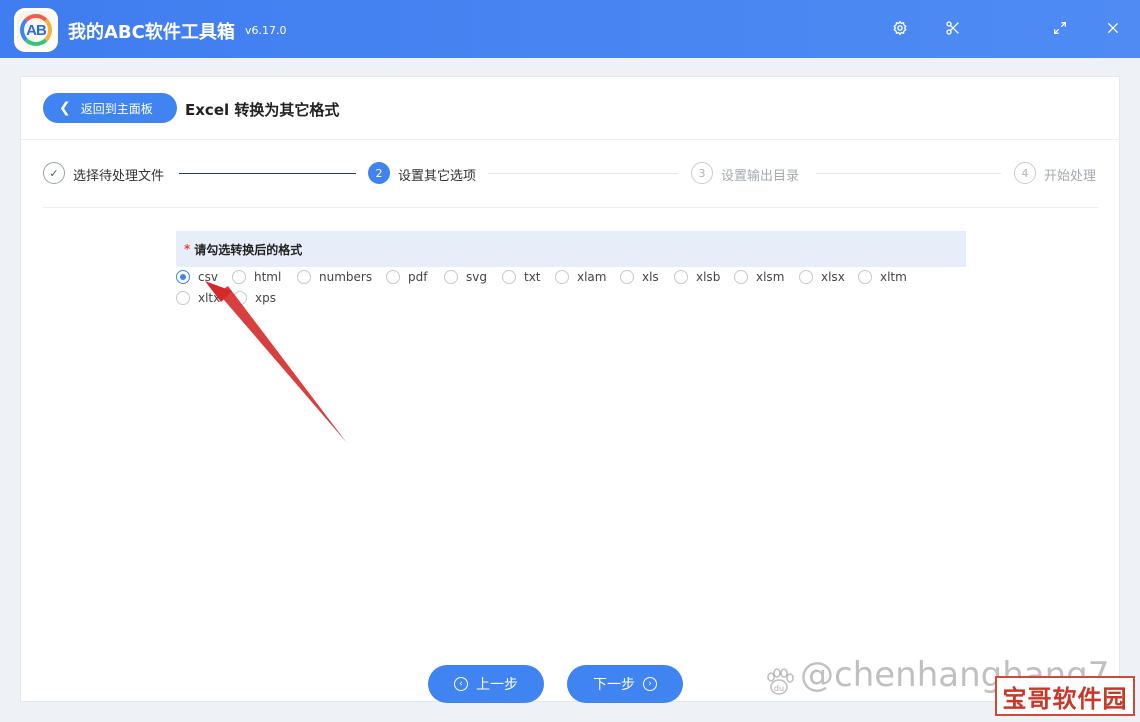 This screenshot has width=1140, height=722. What do you see at coordinates (780, 681) in the screenshot?
I see `paw-watermark-icon: du` at bounding box center [780, 681].